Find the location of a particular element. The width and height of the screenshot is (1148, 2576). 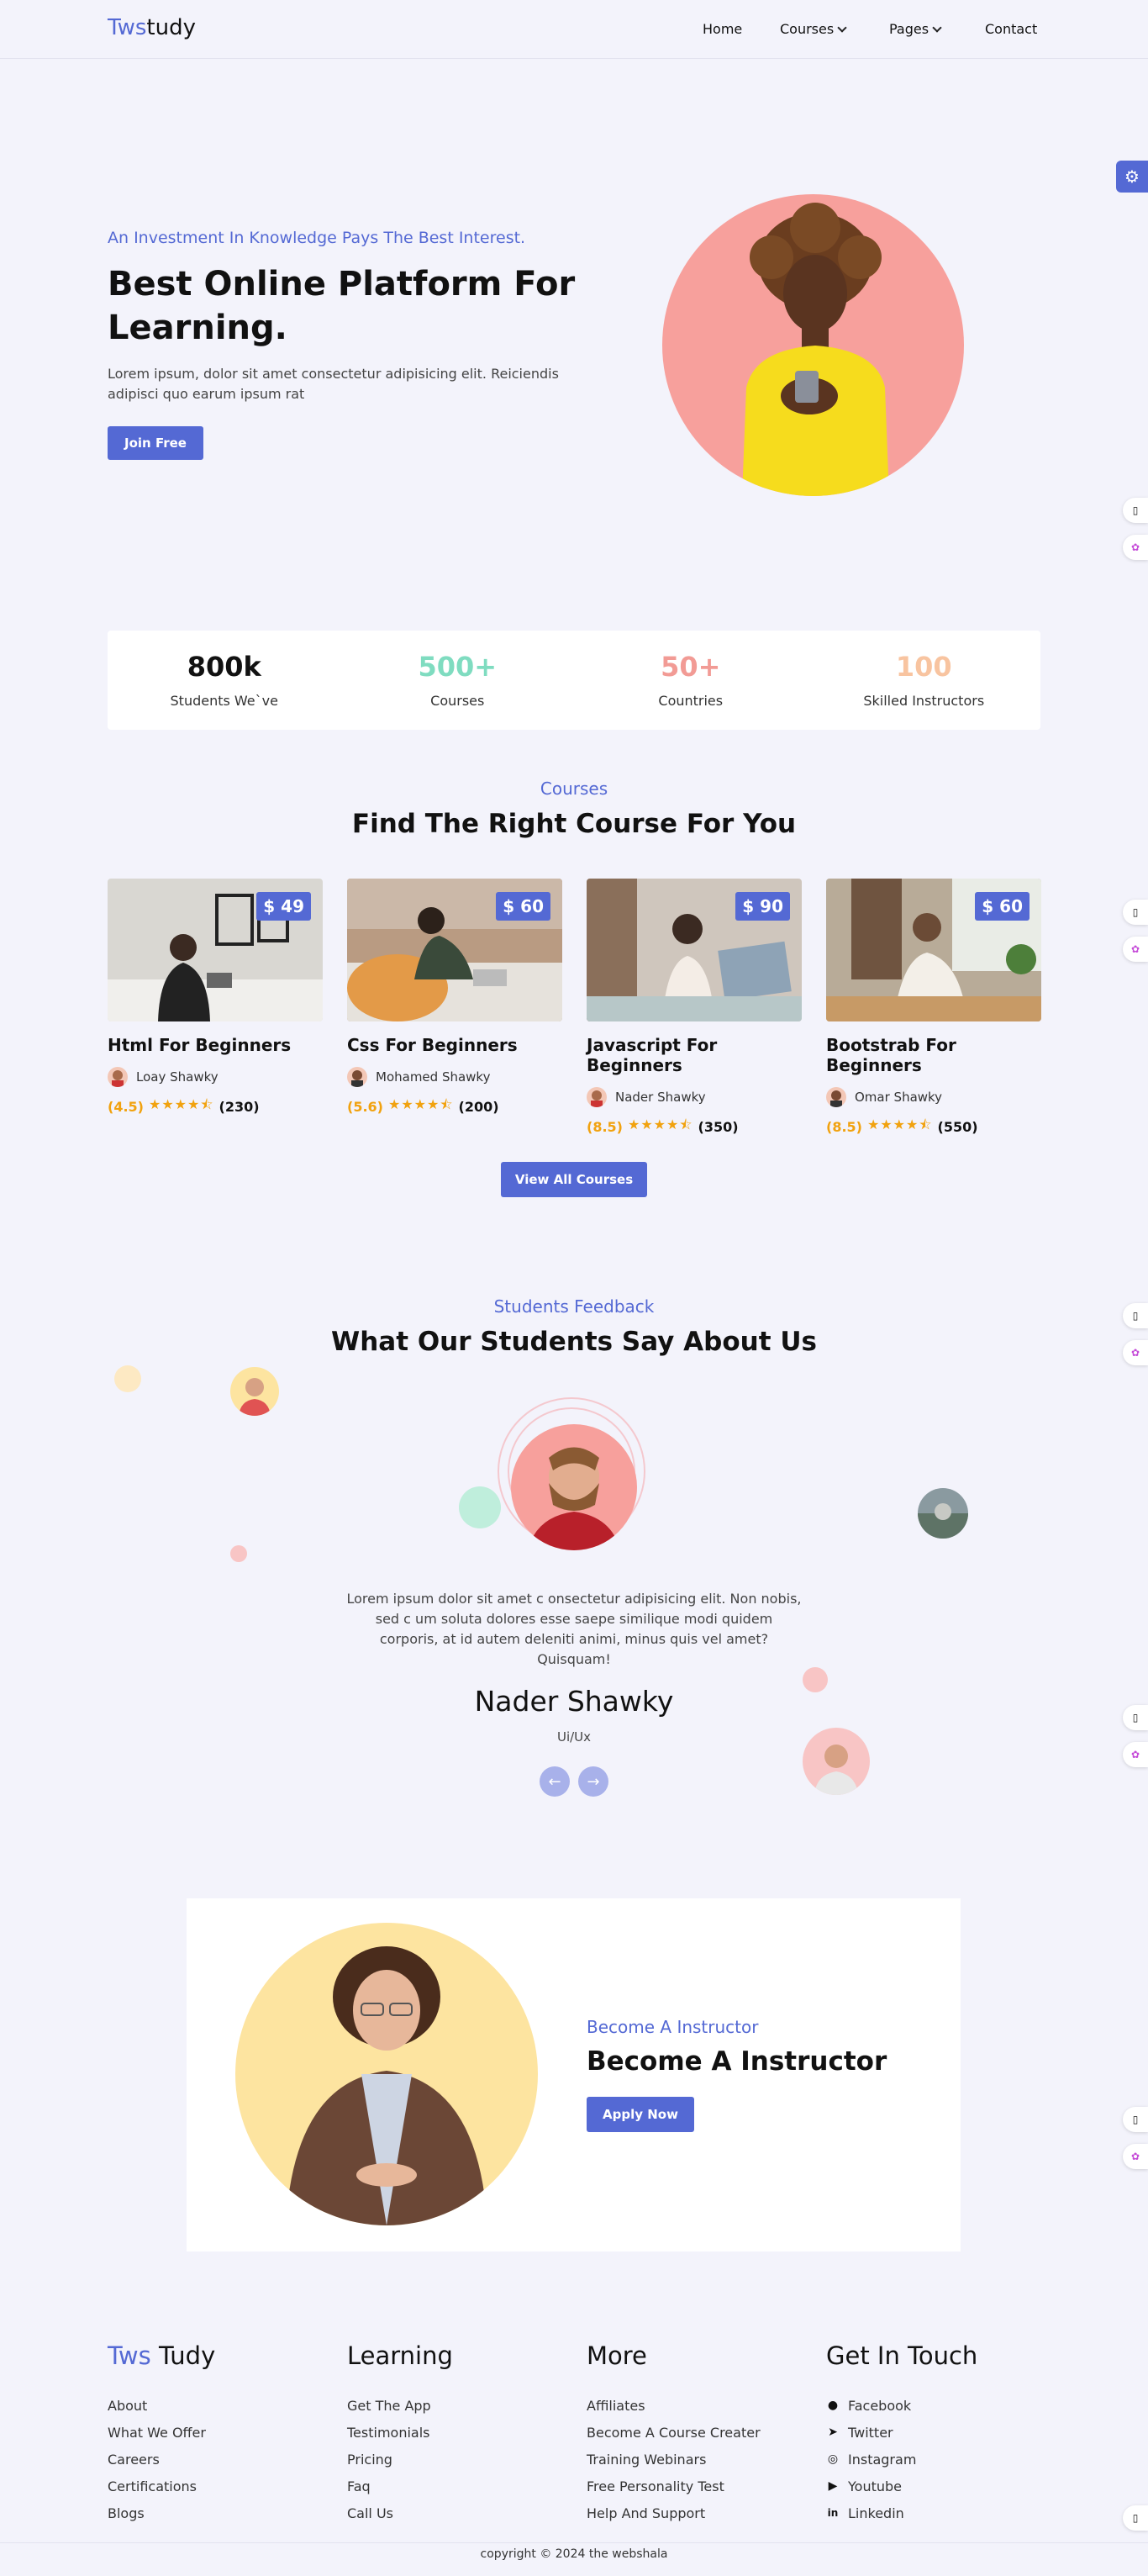

footer-link-facebook: ● Facebook is located at coordinates (936, 2405).